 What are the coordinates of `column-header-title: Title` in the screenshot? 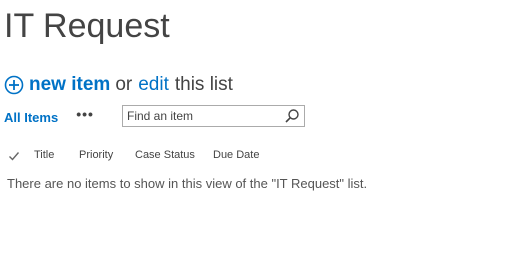 It's located at (44, 155).